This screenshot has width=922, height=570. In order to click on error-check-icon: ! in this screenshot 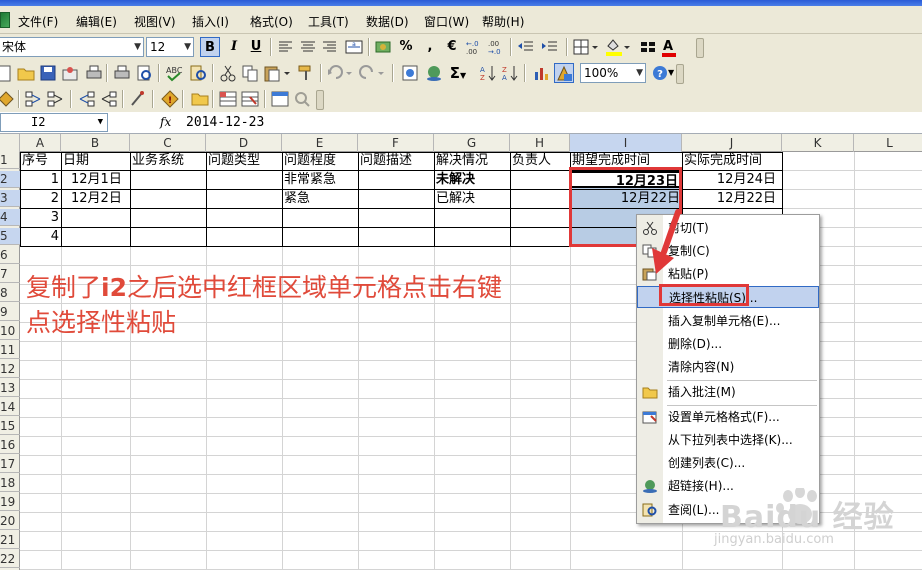, I will do `click(170, 99)`.